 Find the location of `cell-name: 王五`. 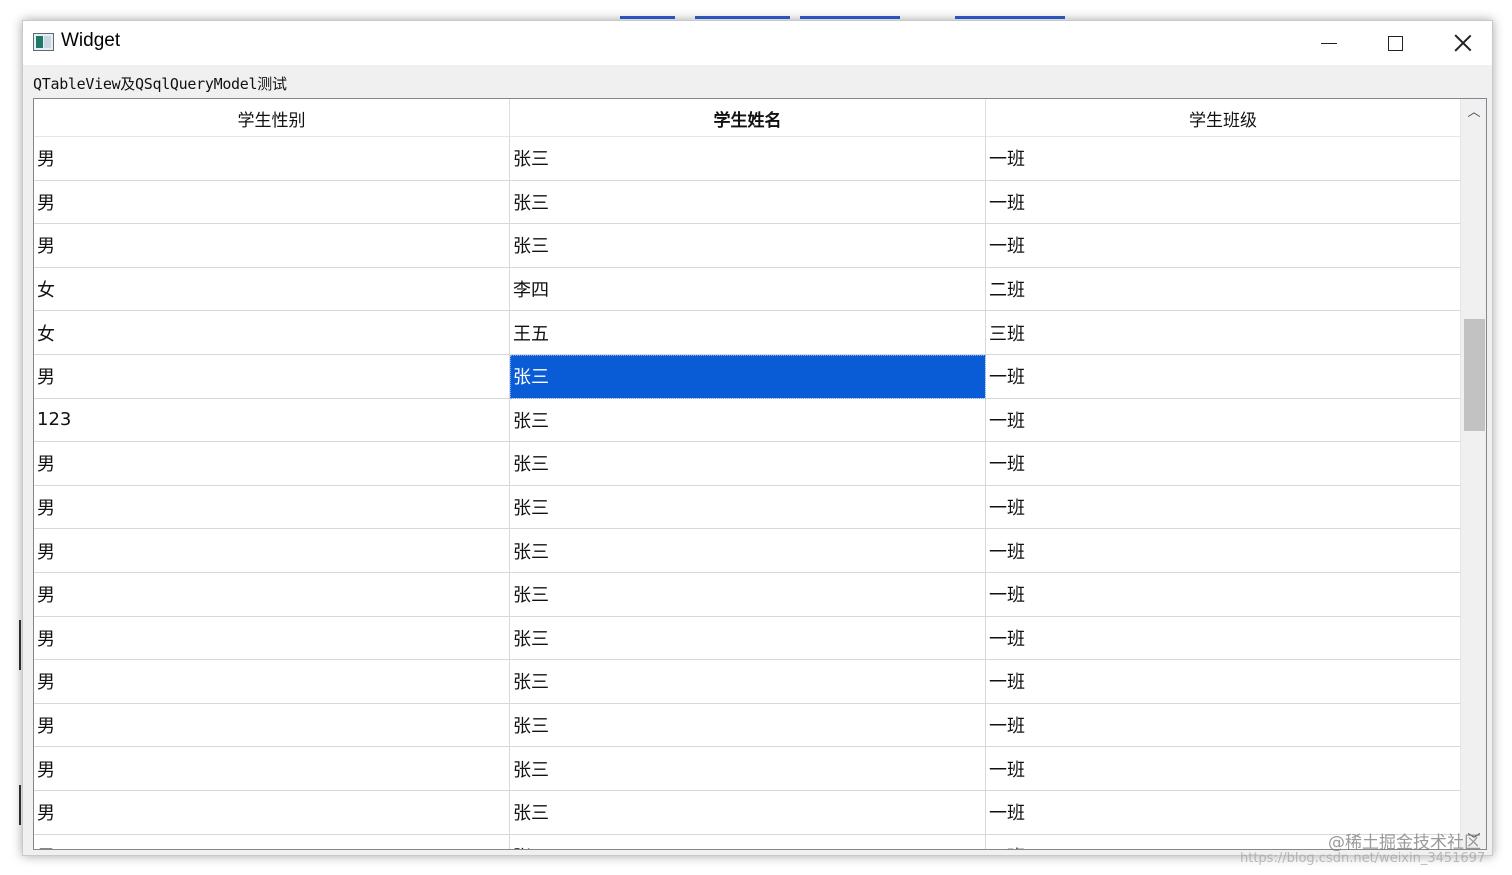

cell-name: 王五 is located at coordinates (748, 333).